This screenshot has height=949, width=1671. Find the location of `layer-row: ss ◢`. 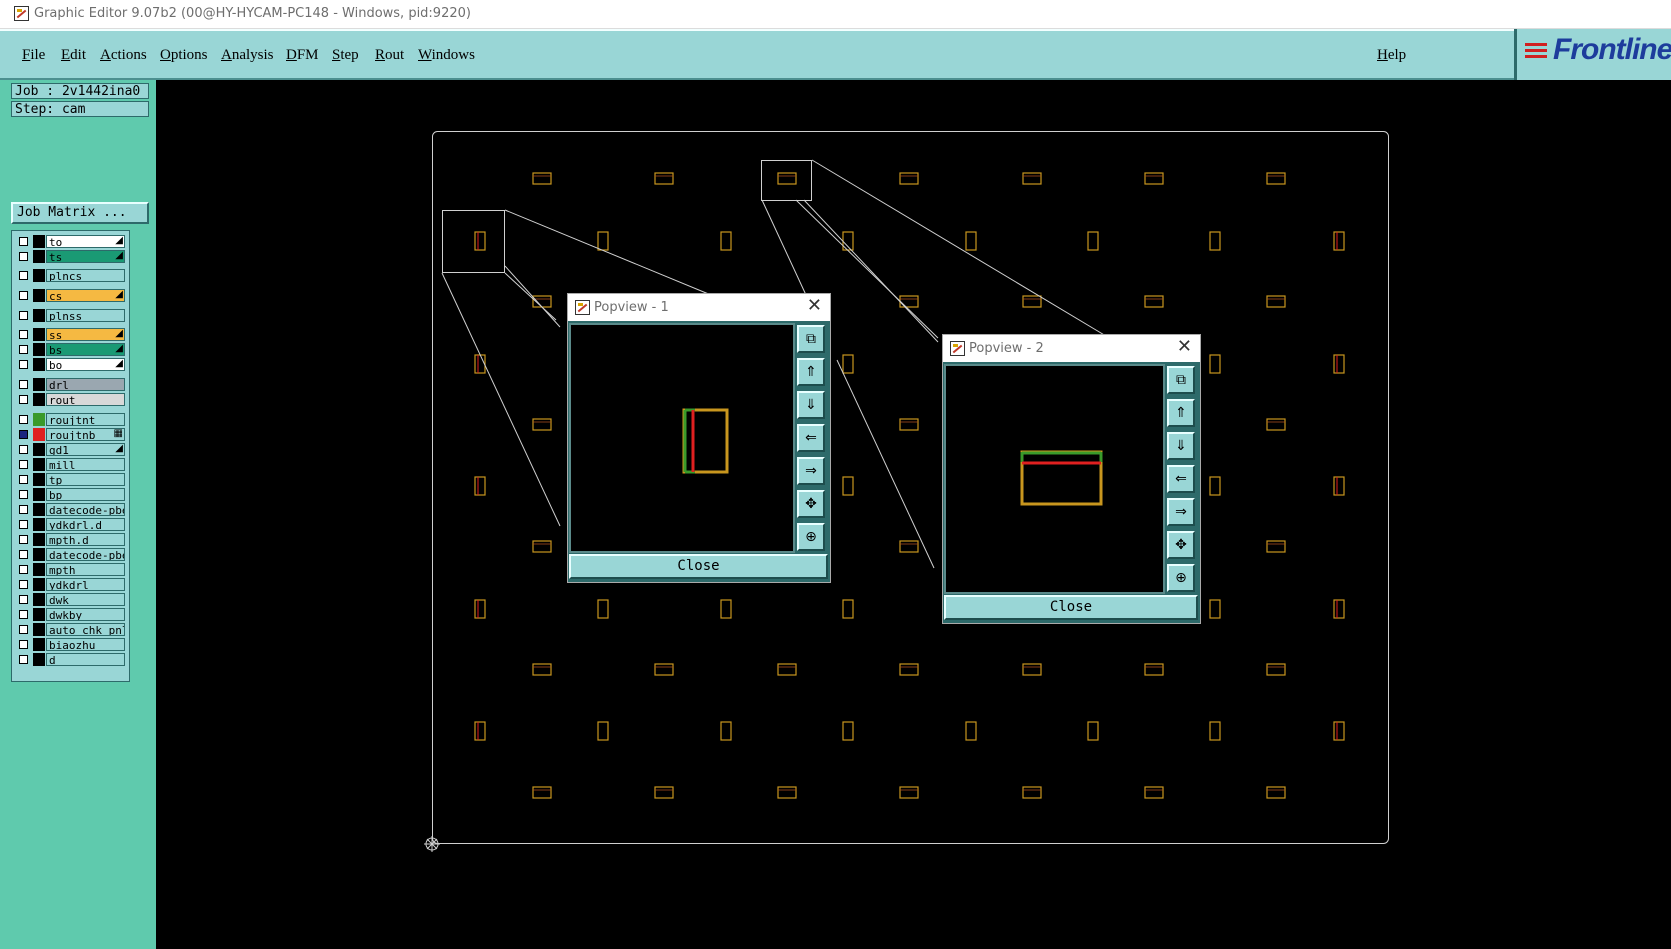

layer-row: ss ◢ is located at coordinates (70, 334).